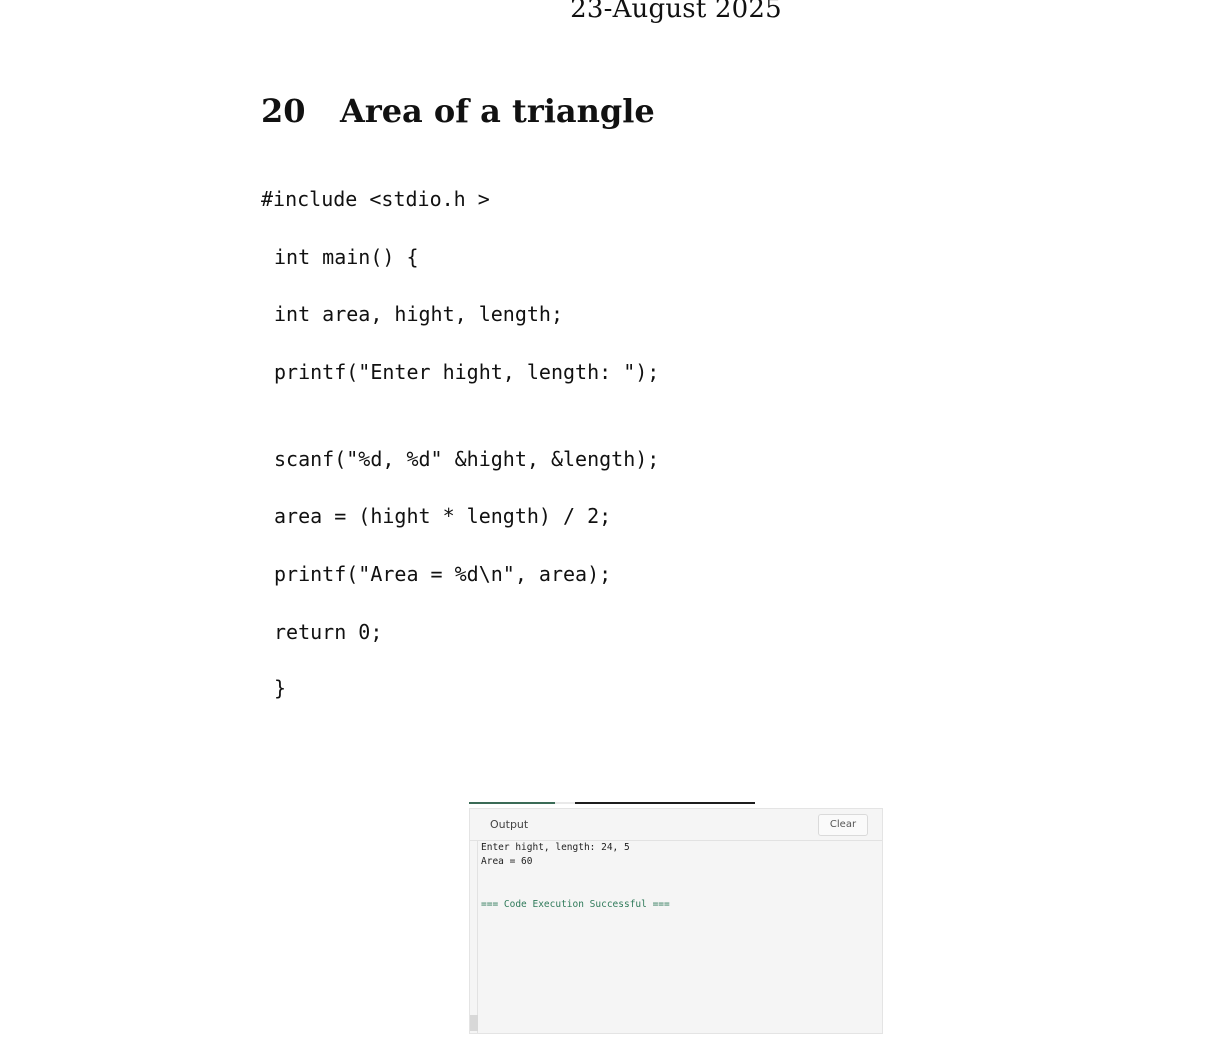 This screenshot has height=1048, width=1206. Describe the element at coordinates (467, 459) in the screenshot. I see `code-line: scanf("%d, %d" &hight, &length);` at that location.